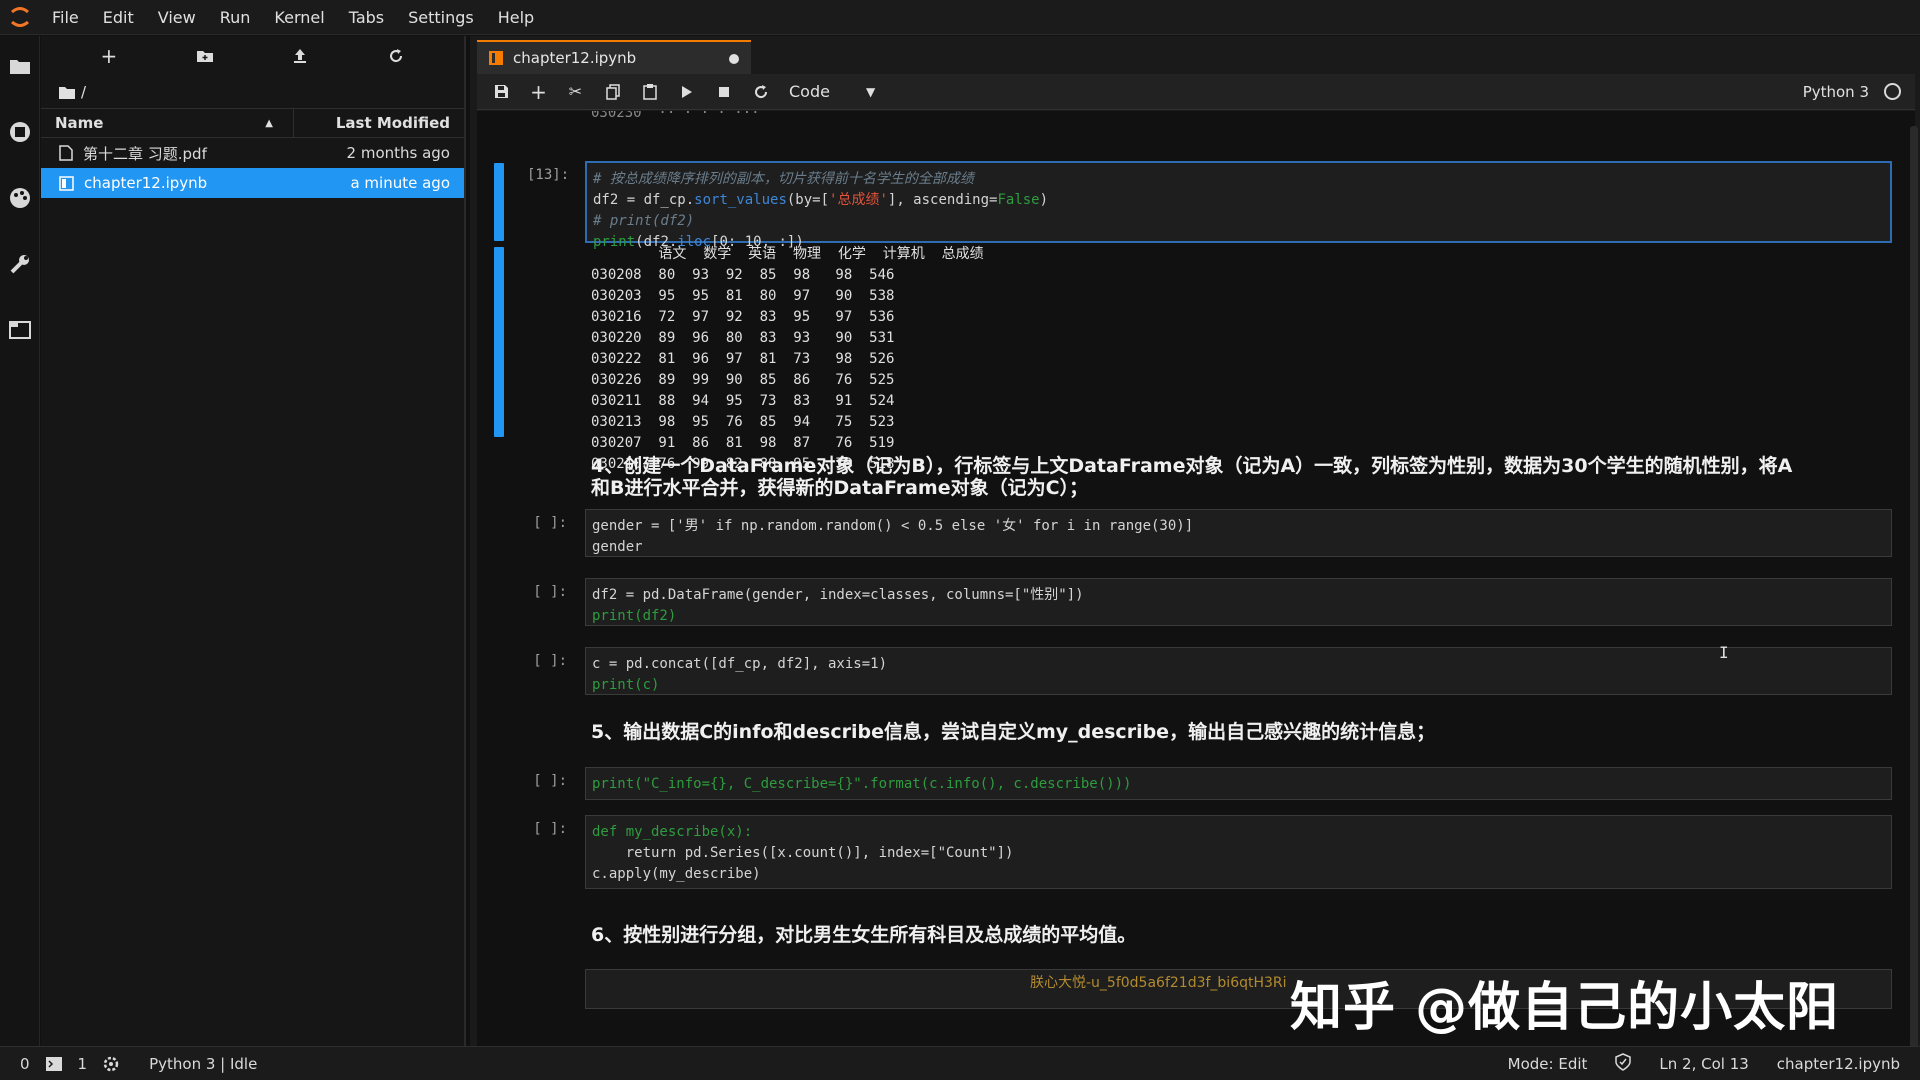 This screenshot has height=1080, width=1920. Describe the element at coordinates (723, 92) in the screenshot. I see `stop-icon` at that location.